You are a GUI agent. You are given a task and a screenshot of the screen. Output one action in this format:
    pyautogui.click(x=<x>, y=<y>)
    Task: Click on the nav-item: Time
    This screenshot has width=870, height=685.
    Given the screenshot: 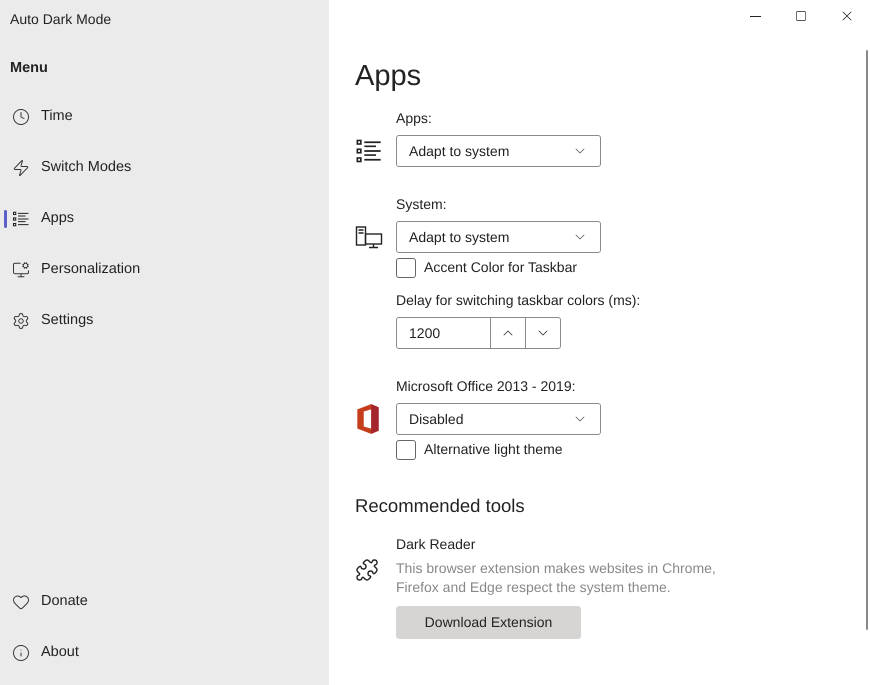 What is the action you would take?
    pyautogui.click(x=38, y=117)
    